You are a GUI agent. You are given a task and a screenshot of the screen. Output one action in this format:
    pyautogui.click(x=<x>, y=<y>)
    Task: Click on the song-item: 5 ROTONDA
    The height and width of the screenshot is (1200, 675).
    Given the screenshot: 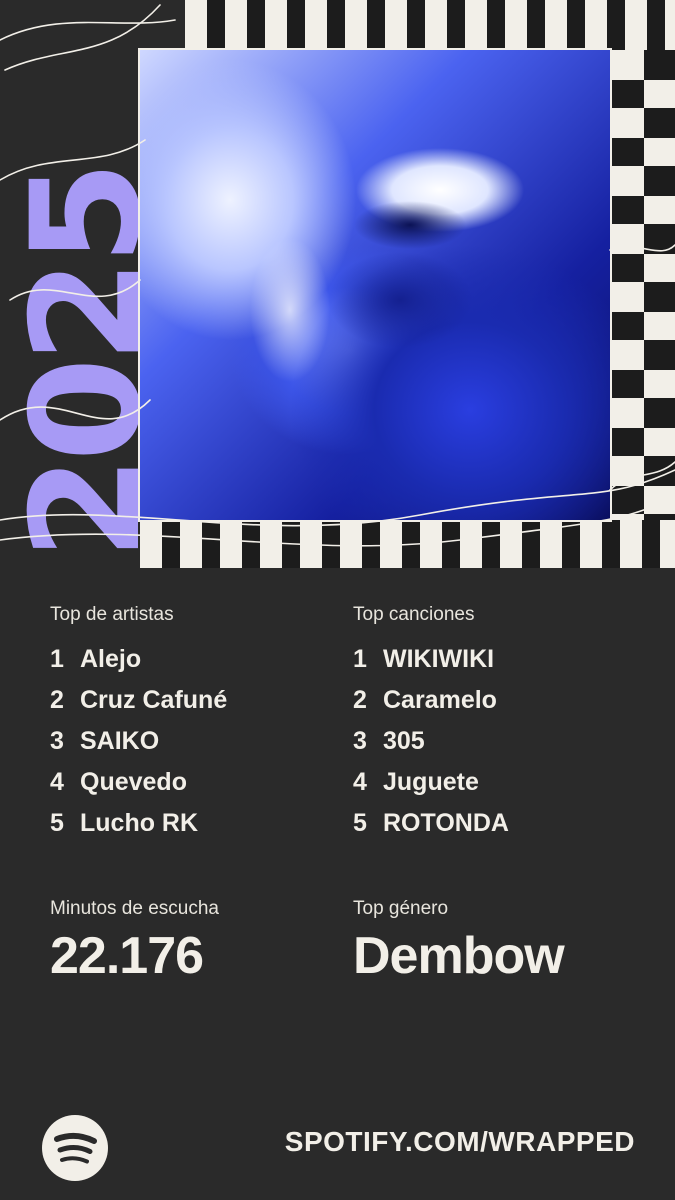 What is the action you would take?
    pyautogui.click(x=431, y=823)
    